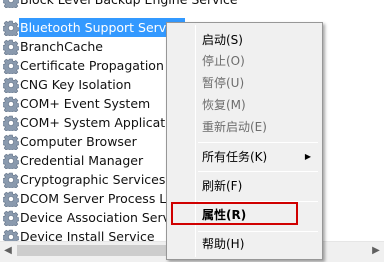 This screenshot has height=262, width=384. What do you see at coordinates (87, 235) in the screenshot?
I see `service-name: Device Install Service` at bounding box center [87, 235].